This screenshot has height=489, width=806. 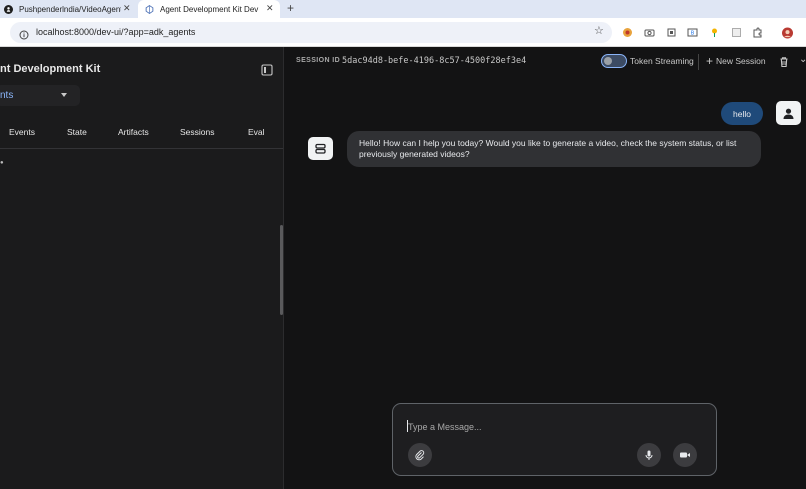 I want to click on omnibox: localhost:8000/dev-ui/?app=adk_agents ☆, so click(x=311, y=32).